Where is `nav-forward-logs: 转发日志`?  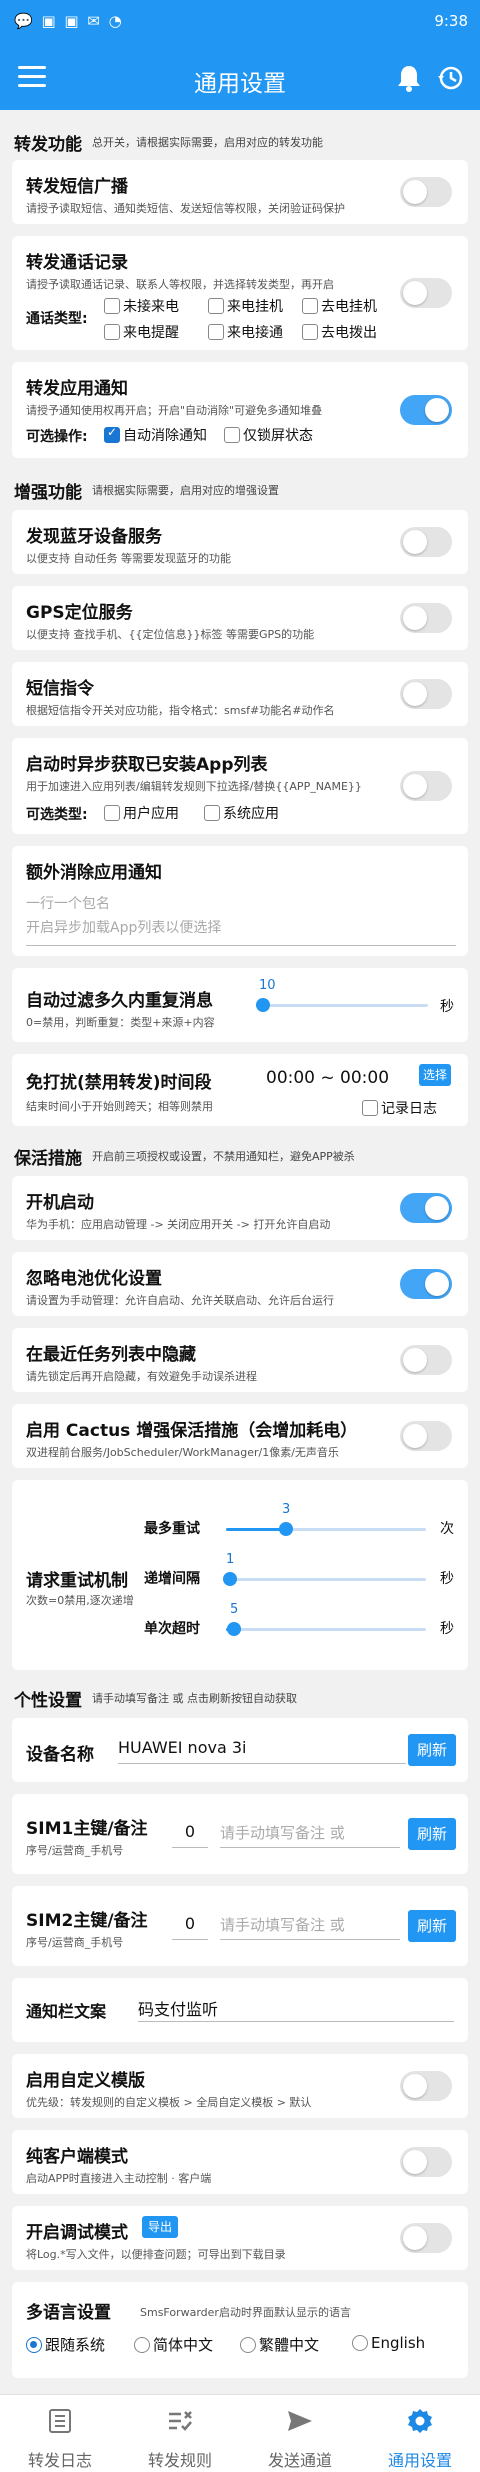
nav-forward-logs: 转发日志 is located at coordinates (60, 2433).